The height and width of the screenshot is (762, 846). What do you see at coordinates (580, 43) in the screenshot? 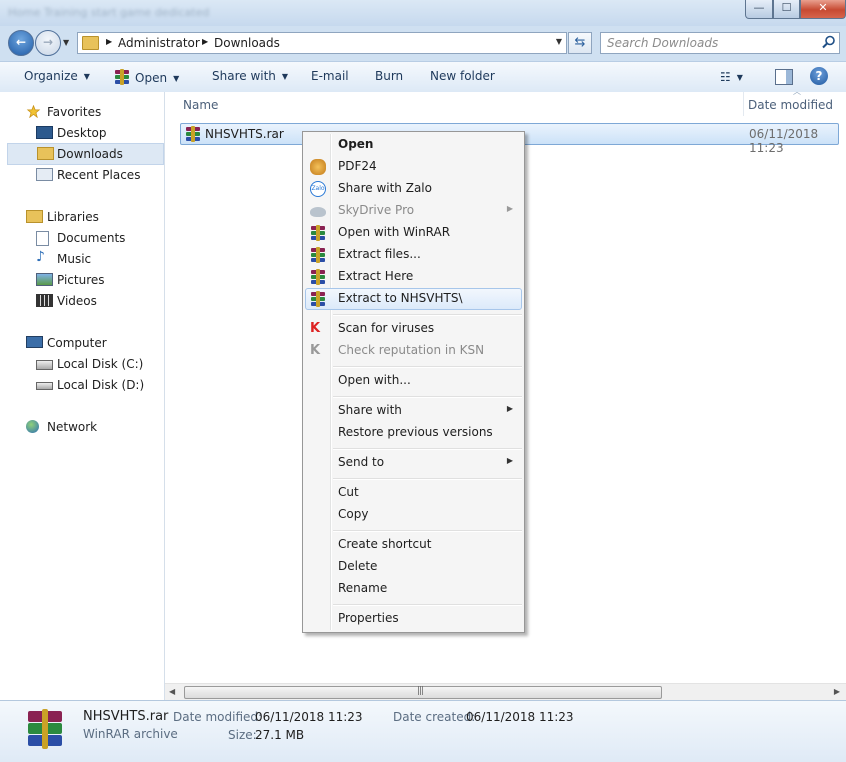
I see `refresh-button: ⇆` at bounding box center [580, 43].